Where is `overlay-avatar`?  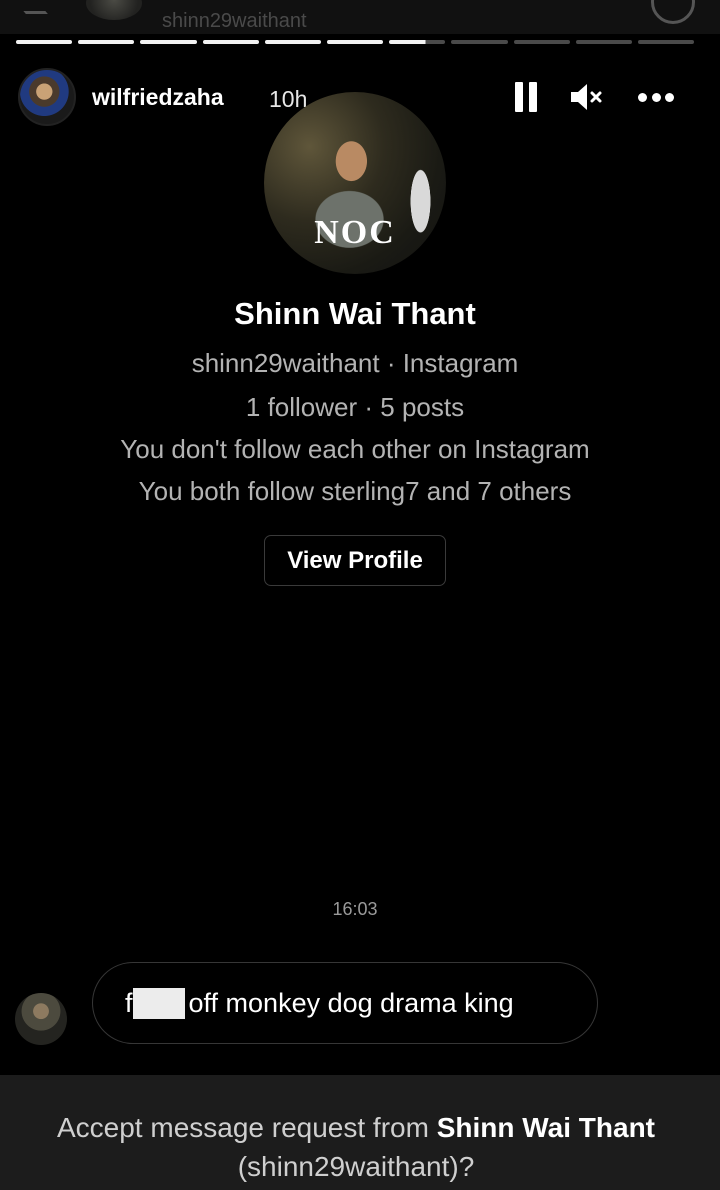
overlay-avatar is located at coordinates (114, 10).